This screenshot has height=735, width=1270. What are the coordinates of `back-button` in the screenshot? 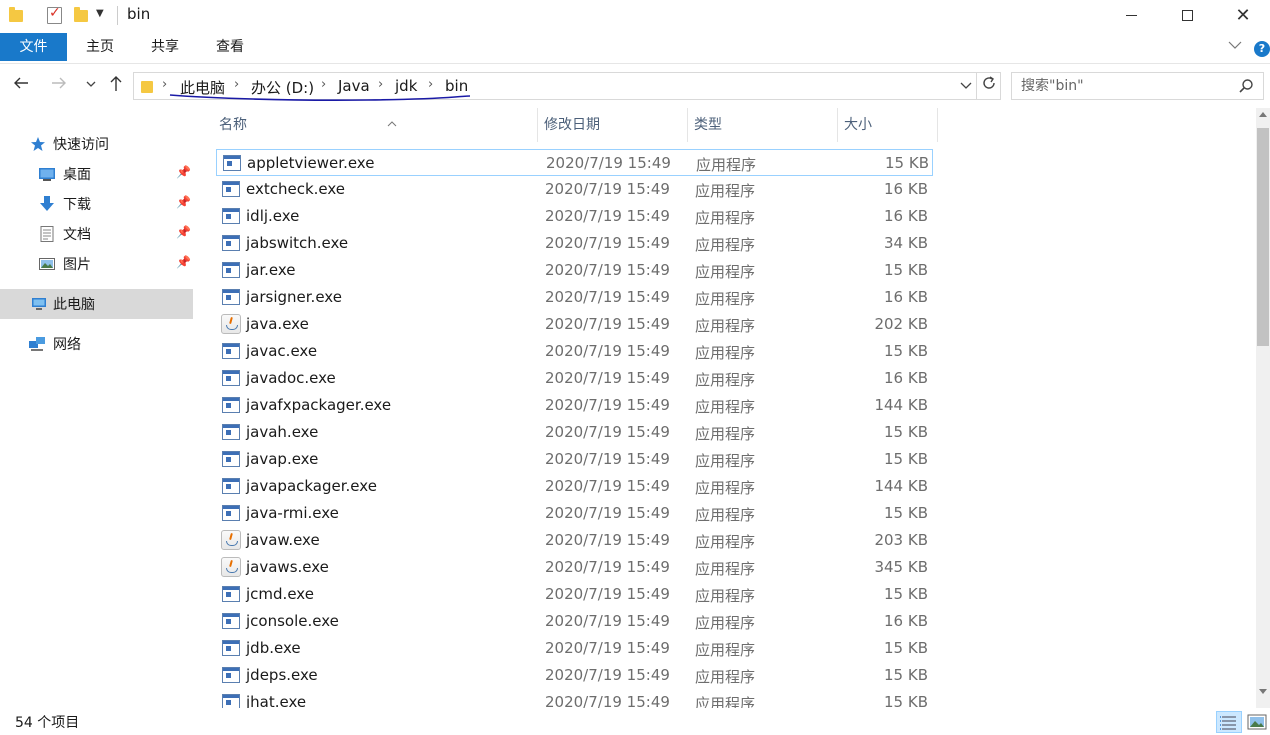 It's located at (21, 85).